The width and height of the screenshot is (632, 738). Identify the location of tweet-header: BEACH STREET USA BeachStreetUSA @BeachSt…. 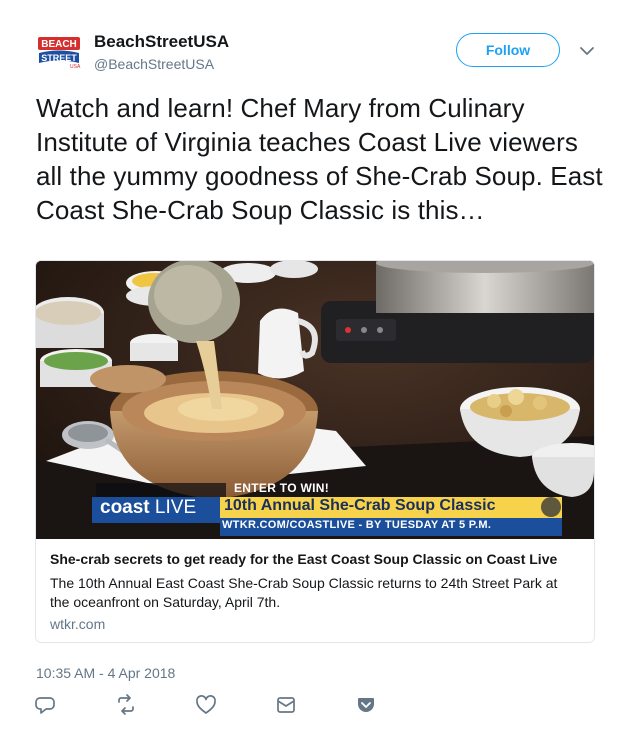
(316, 45).